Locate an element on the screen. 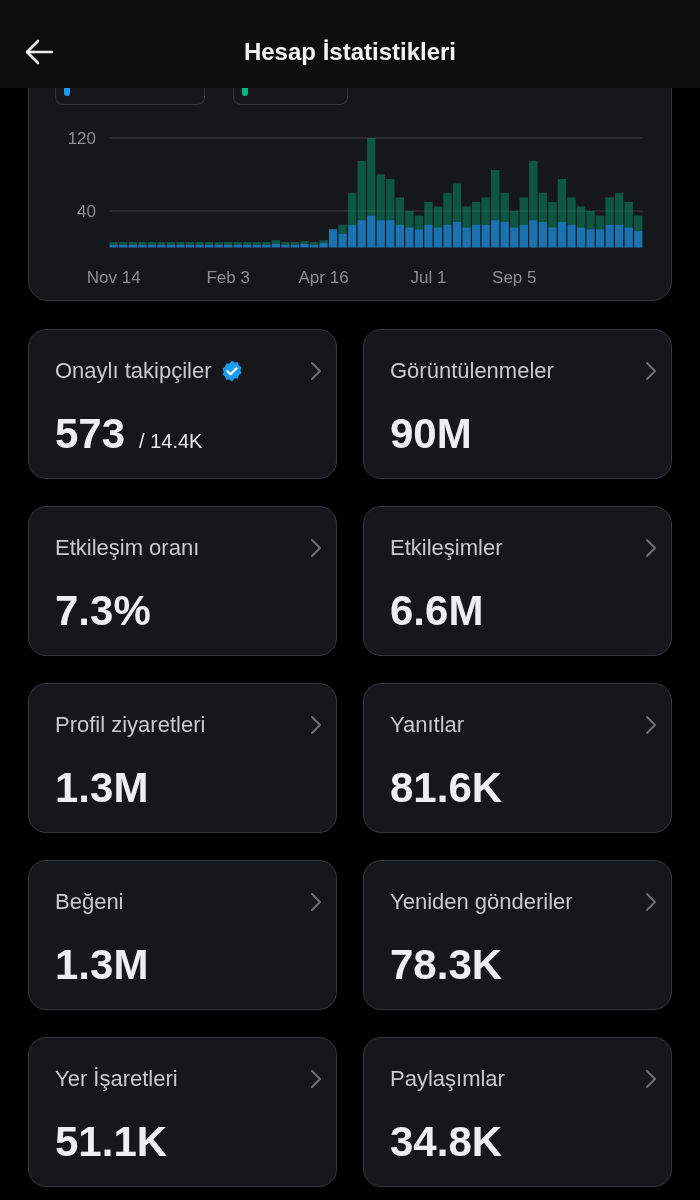 This screenshot has height=1200, width=700. stat-value: 7.3% is located at coordinates (103, 611).